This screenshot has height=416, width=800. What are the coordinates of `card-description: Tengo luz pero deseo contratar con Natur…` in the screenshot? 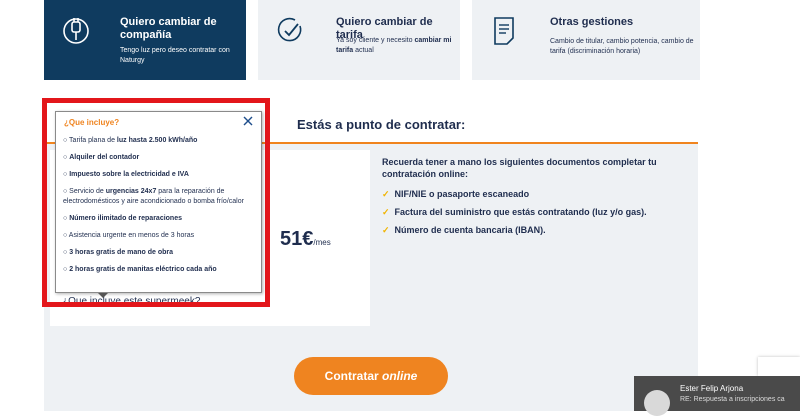 It's located at (175, 55).